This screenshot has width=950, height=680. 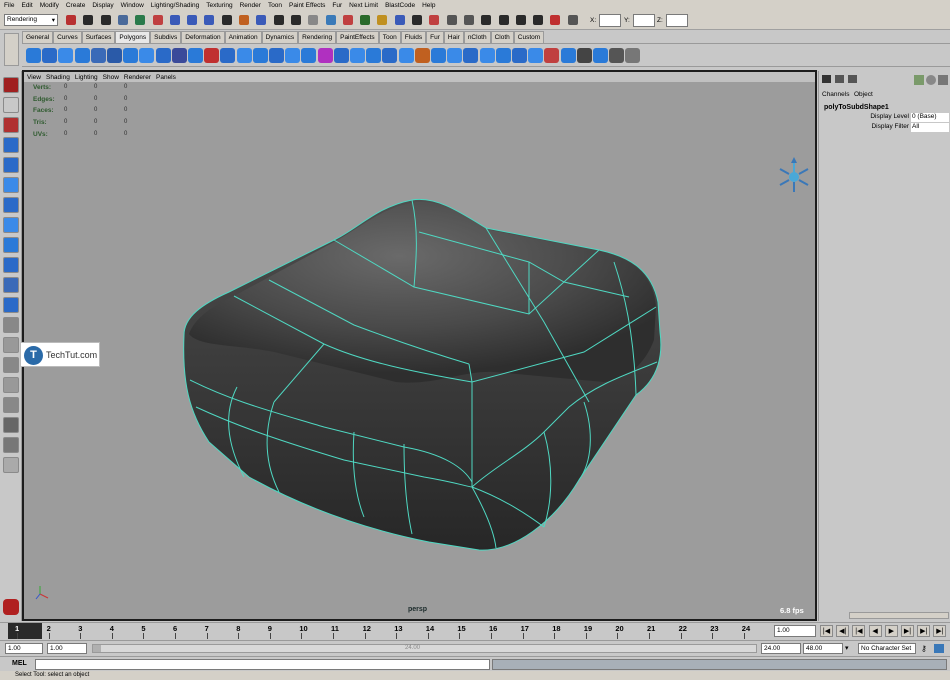 I want to click on tab-ncloth: nCloth, so click(x=477, y=37).